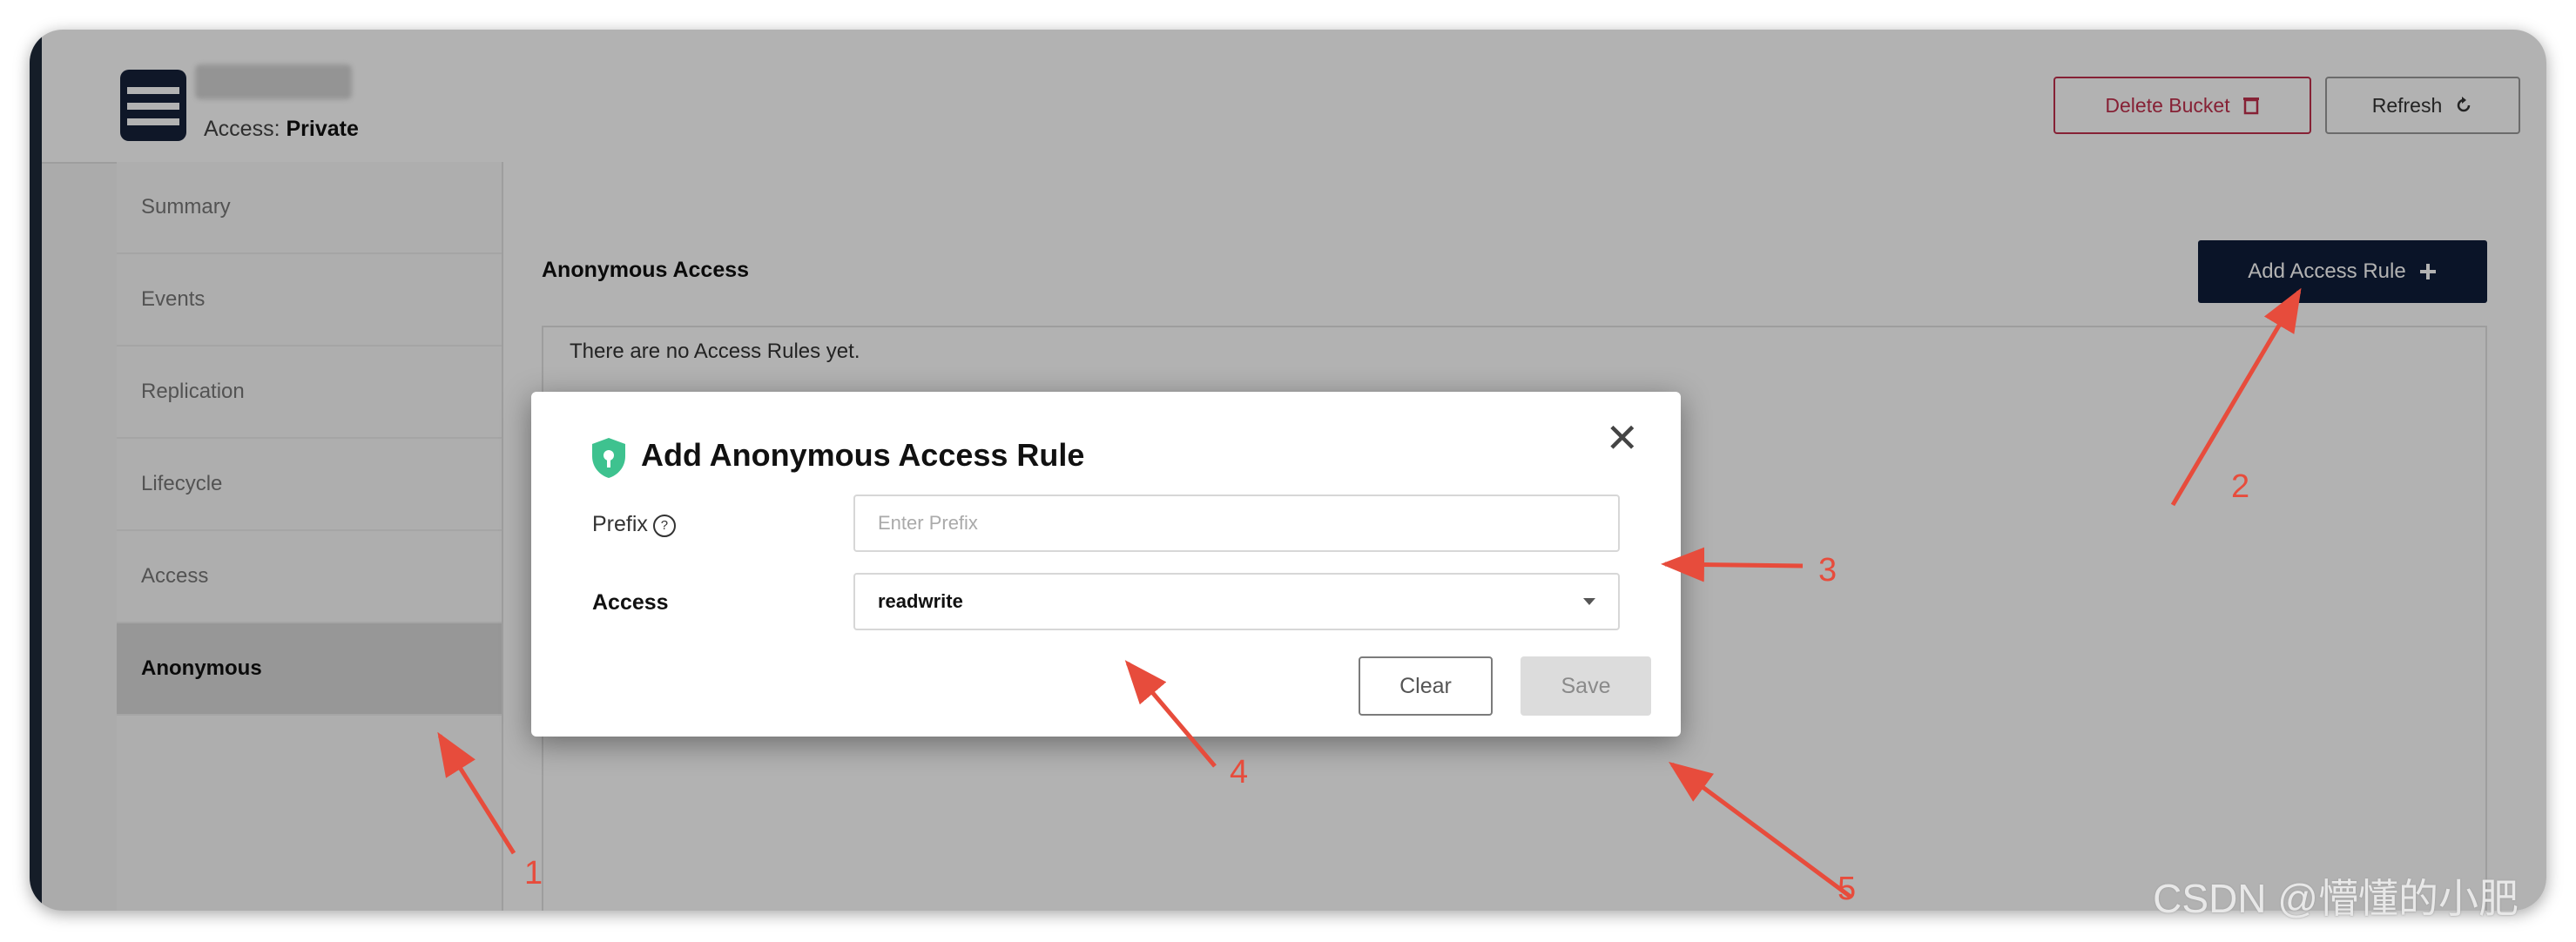 The width and height of the screenshot is (2576, 942). Describe the element at coordinates (1236, 523) in the screenshot. I see `prefix-input: Enter Prefix` at that location.